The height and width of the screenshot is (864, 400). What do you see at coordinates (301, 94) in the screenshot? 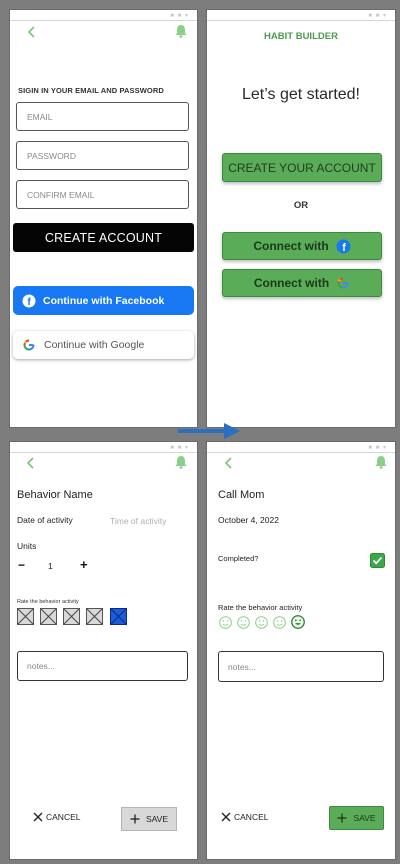
I see `headline: Let’s get started!` at bounding box center [301, 94].